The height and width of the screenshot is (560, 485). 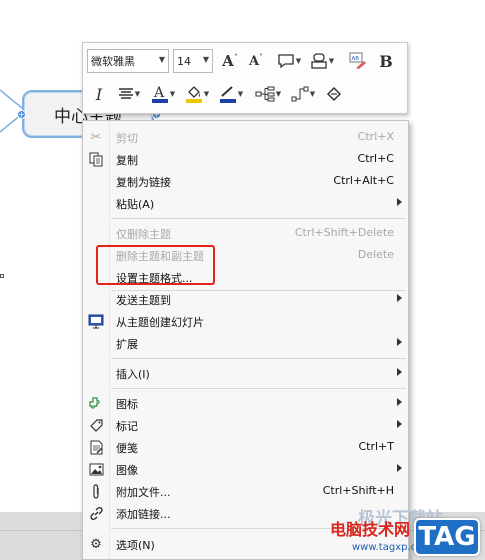 What do you see at coordinates (245, 181) in the screenshot?
I see `menu-item-copy-as-link: 复制为链接 Ctrl+Alt+C` at bounding box center [245, 181].